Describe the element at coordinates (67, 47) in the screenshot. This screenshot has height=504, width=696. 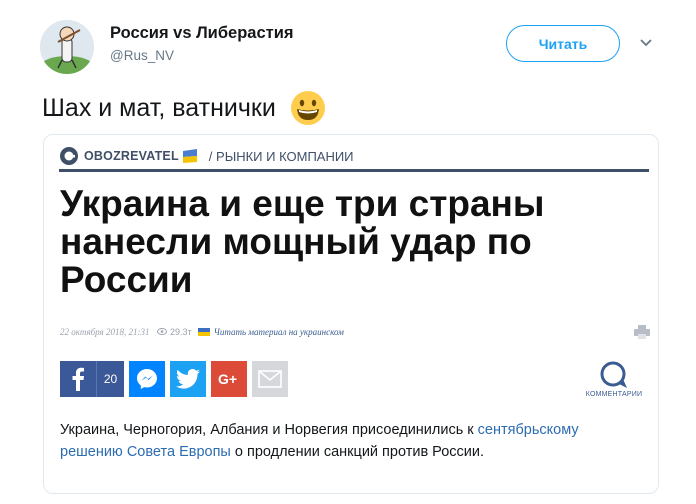
I see `avatar` at that location.